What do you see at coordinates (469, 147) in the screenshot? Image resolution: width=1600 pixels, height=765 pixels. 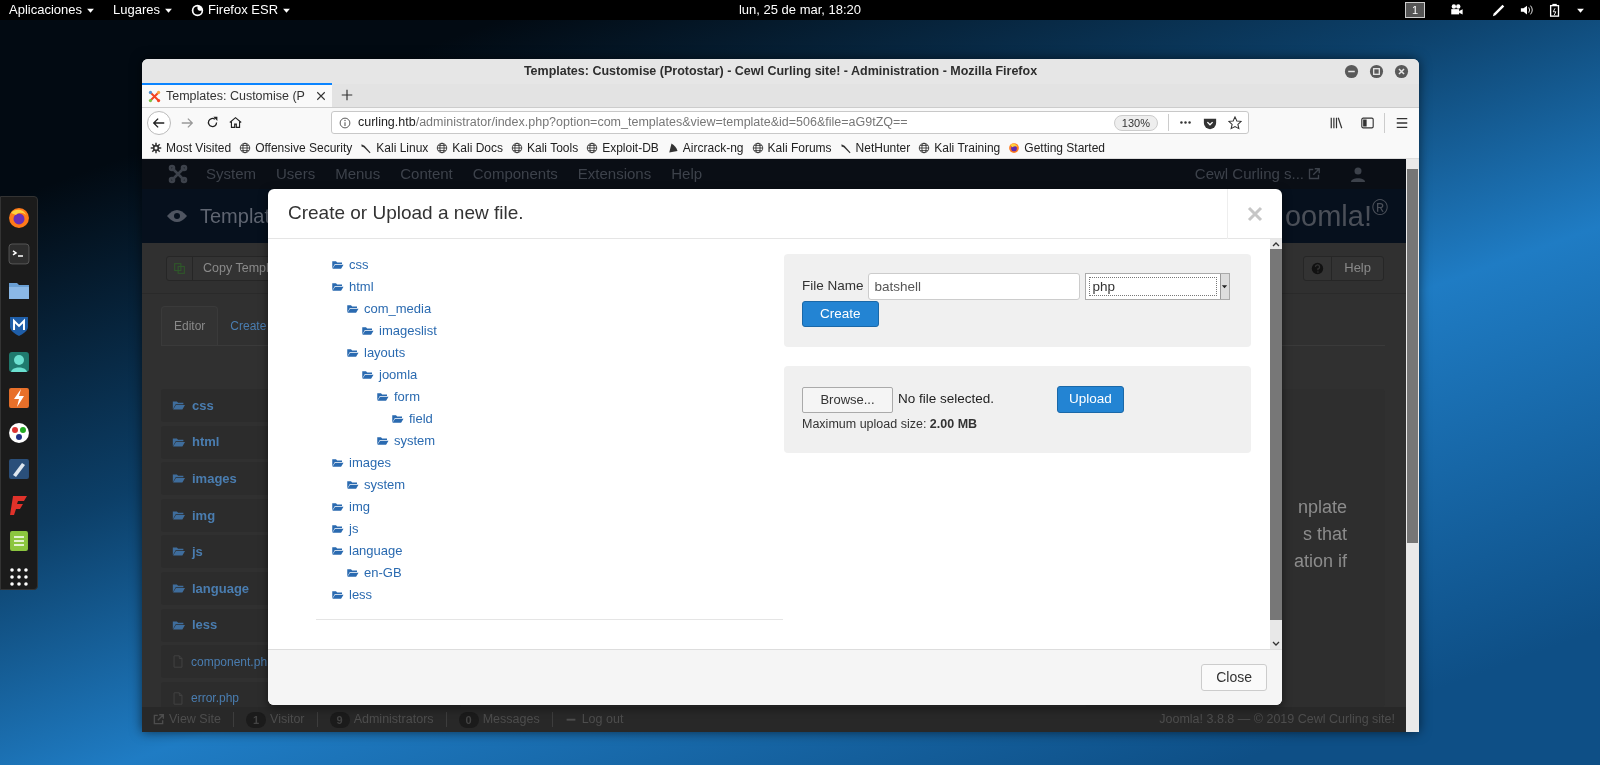 I see `bookmark: Kali Docs` at bounding box center [469, 147].